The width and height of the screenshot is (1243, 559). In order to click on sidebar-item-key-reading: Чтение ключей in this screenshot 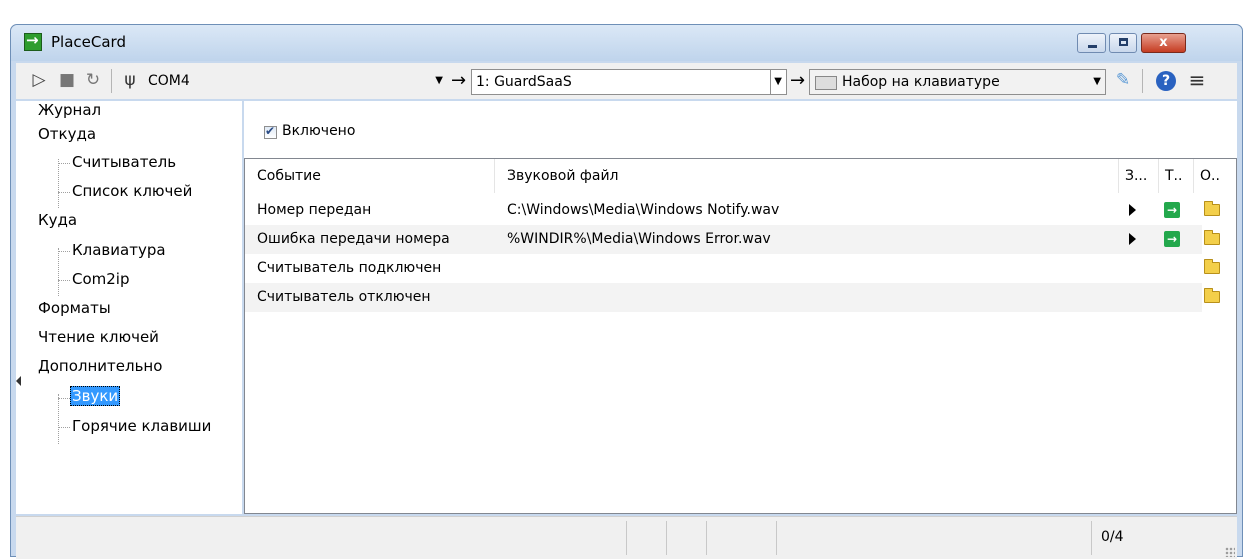, I will do `click(98, 337)`.